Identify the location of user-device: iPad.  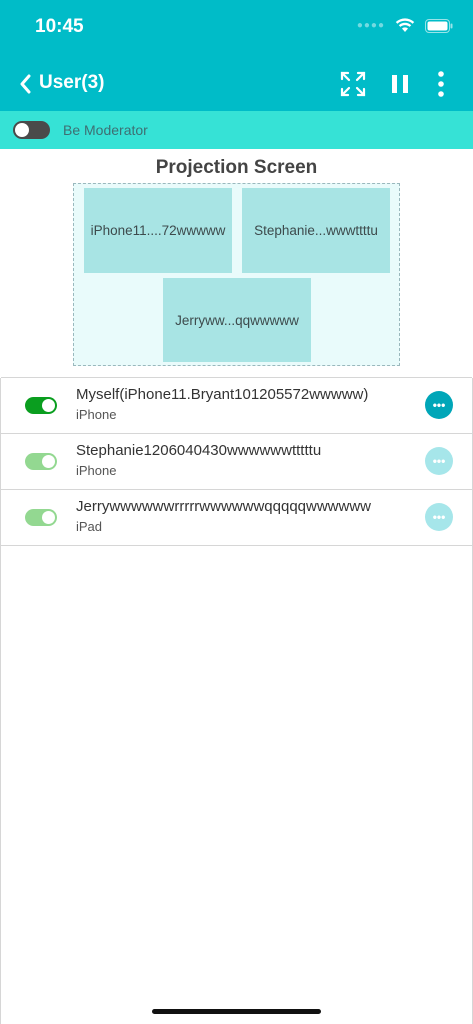
(89, 526).